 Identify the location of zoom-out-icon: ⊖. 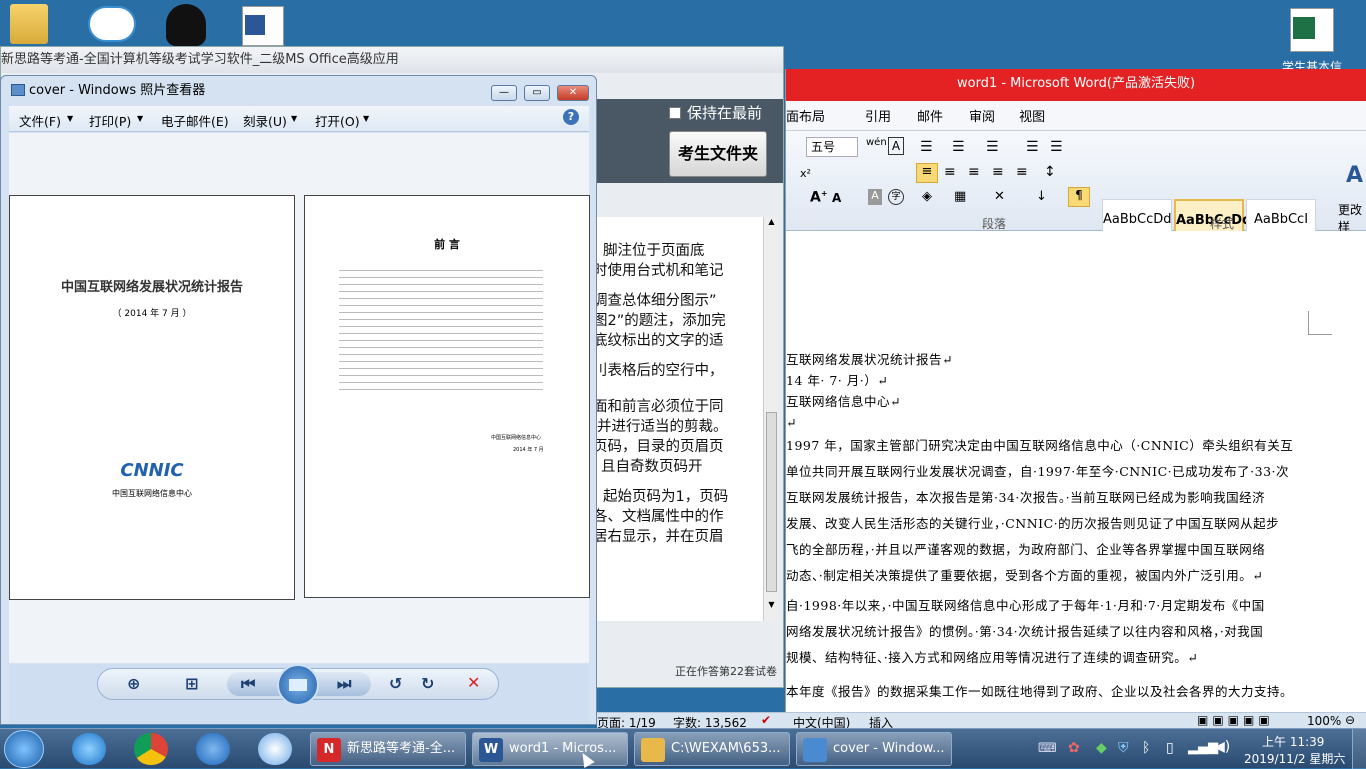
(1350, 720).